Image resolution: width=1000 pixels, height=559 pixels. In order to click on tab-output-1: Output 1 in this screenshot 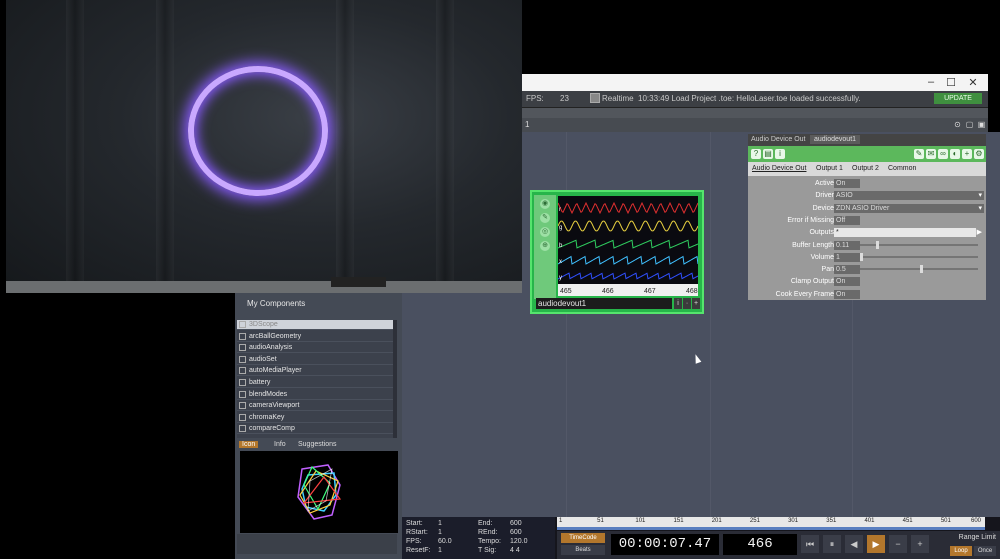, I will do `click(829, 168)`.